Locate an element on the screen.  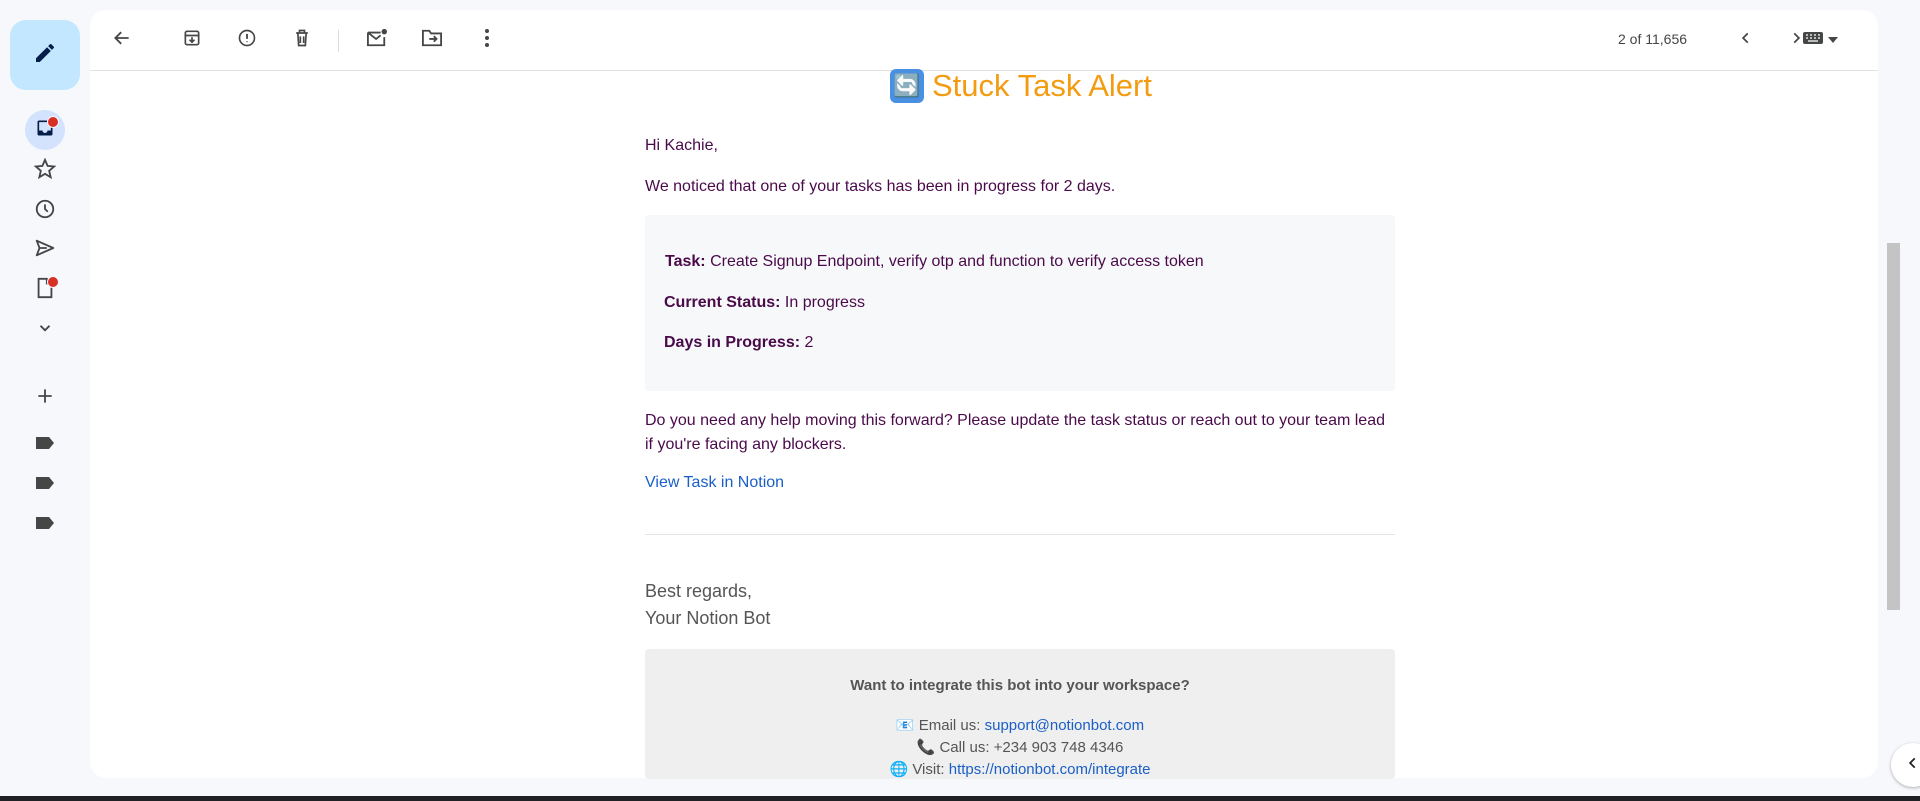
footer-web-line: 🌐 Visit: https://notionbot.com/integrate is located at coordinates (1020, 769).